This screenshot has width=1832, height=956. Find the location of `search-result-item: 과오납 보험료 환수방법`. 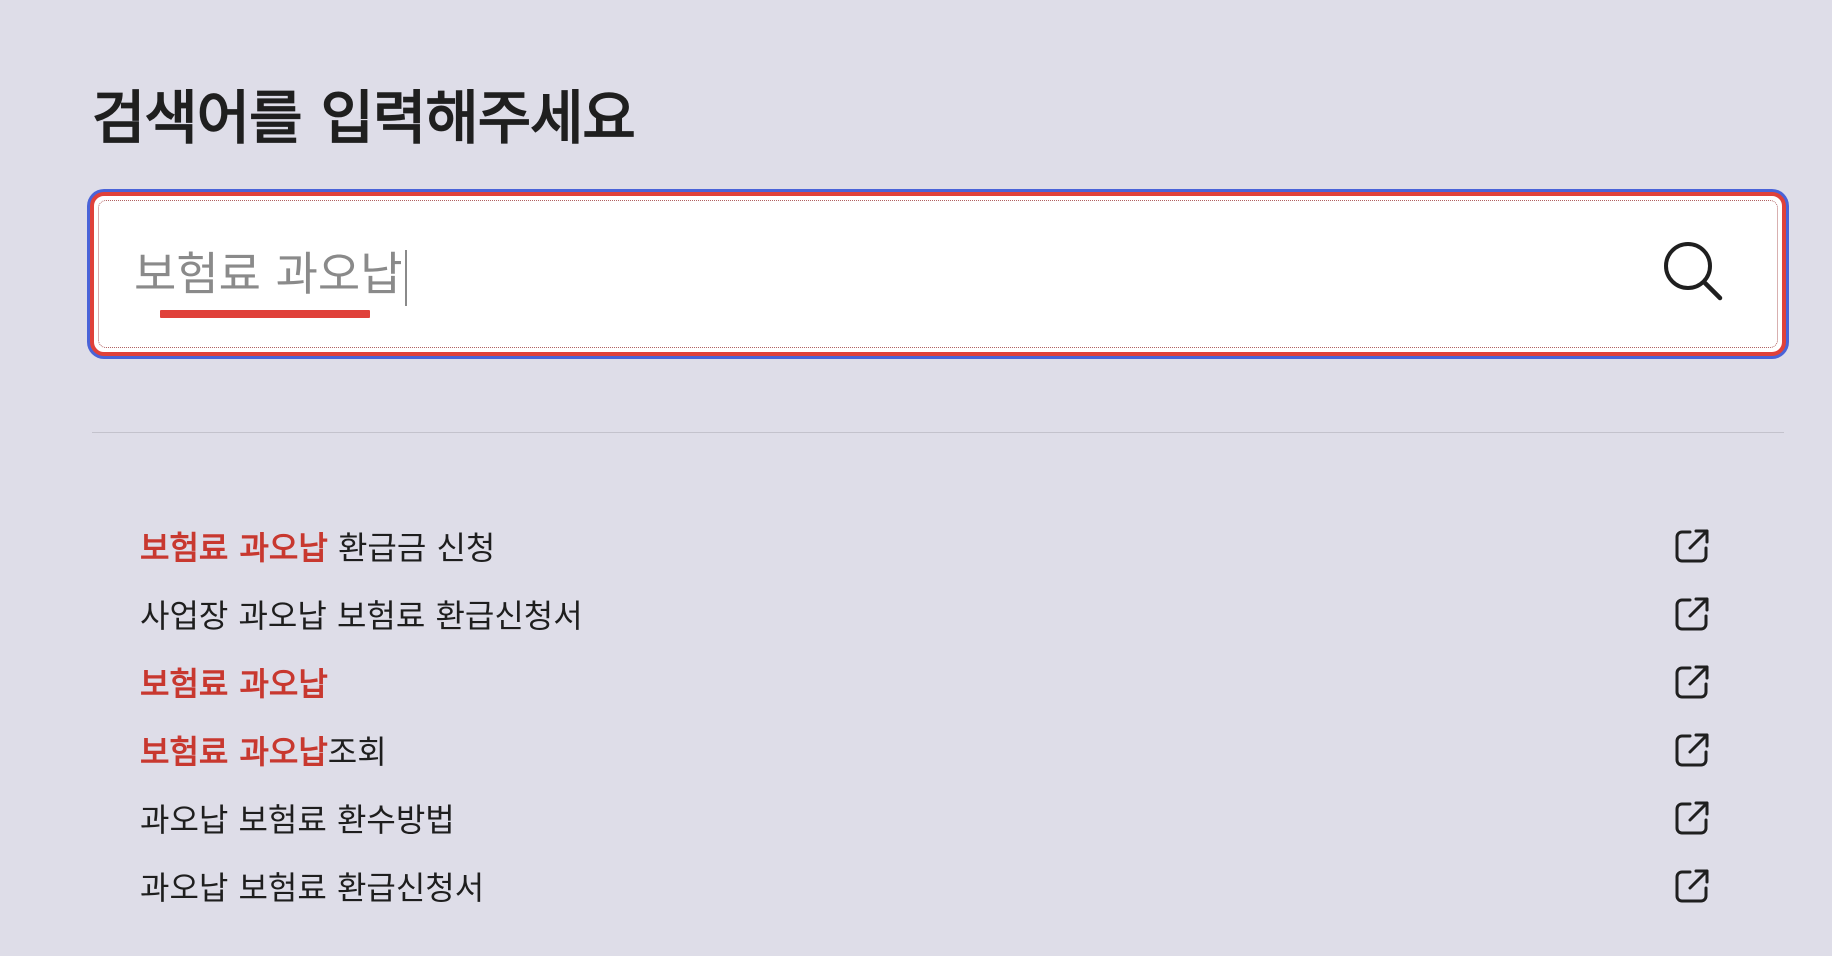

search-result-item: 과오납 보험료 환수방법 is located at coordinates (936, 818).